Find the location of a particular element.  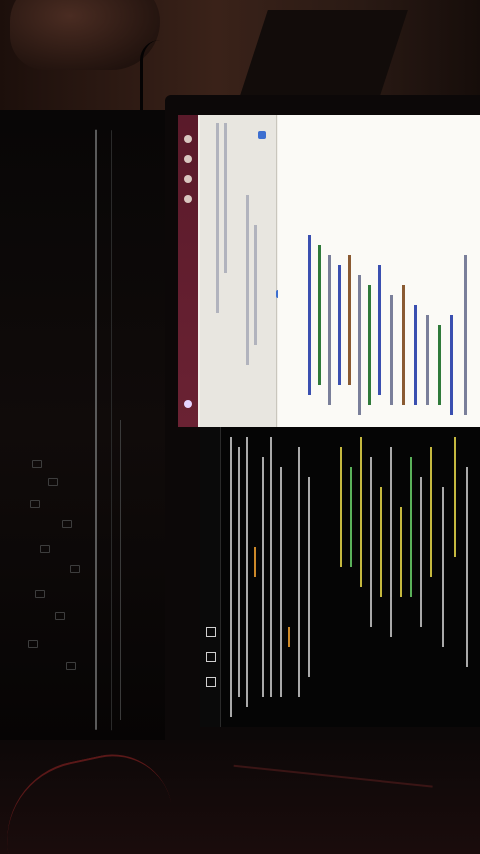

panel-tab-button is located at coordinates (262, 135).